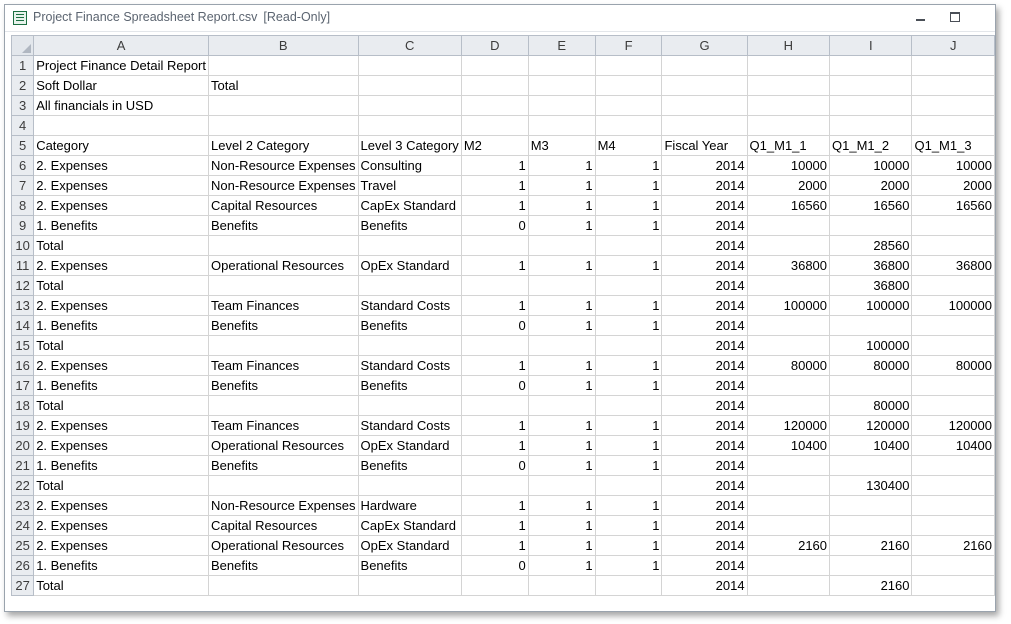 The width and height of the screenshot is (1011, 624). I want to click on cell-i8: 16560, so click(871, 205).